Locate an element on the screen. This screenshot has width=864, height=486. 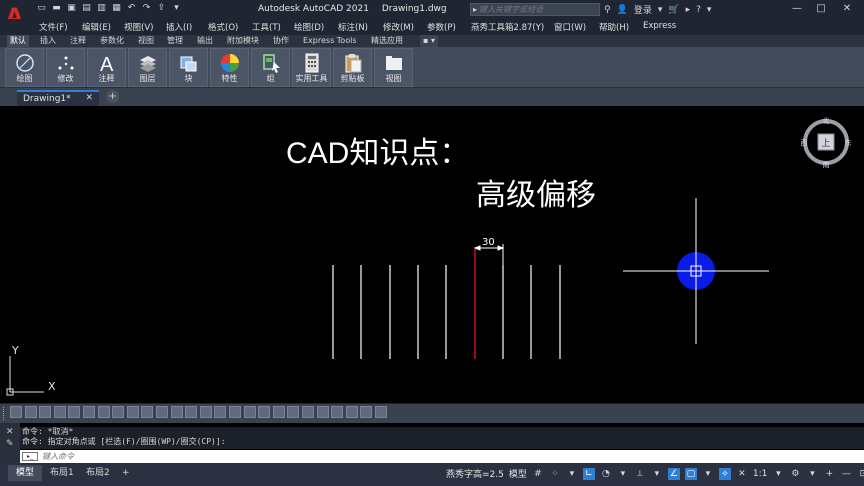
menu-help: 帮助(H) is located at coordinates (614, 27).